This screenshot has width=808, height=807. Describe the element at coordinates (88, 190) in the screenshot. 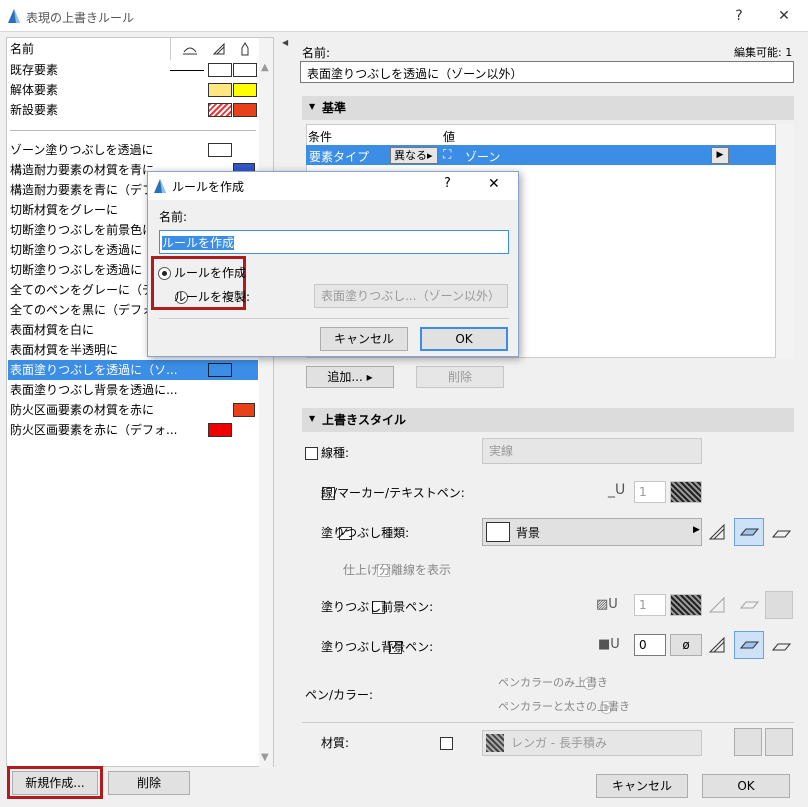

I see `rule-item: 構造耐力要素を青に（デフォ` at that location.